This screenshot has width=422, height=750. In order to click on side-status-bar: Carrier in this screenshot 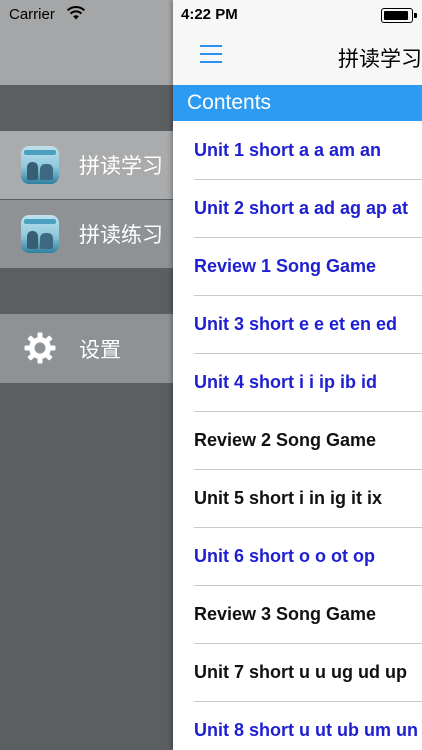, I will do `click(90, 14)`.